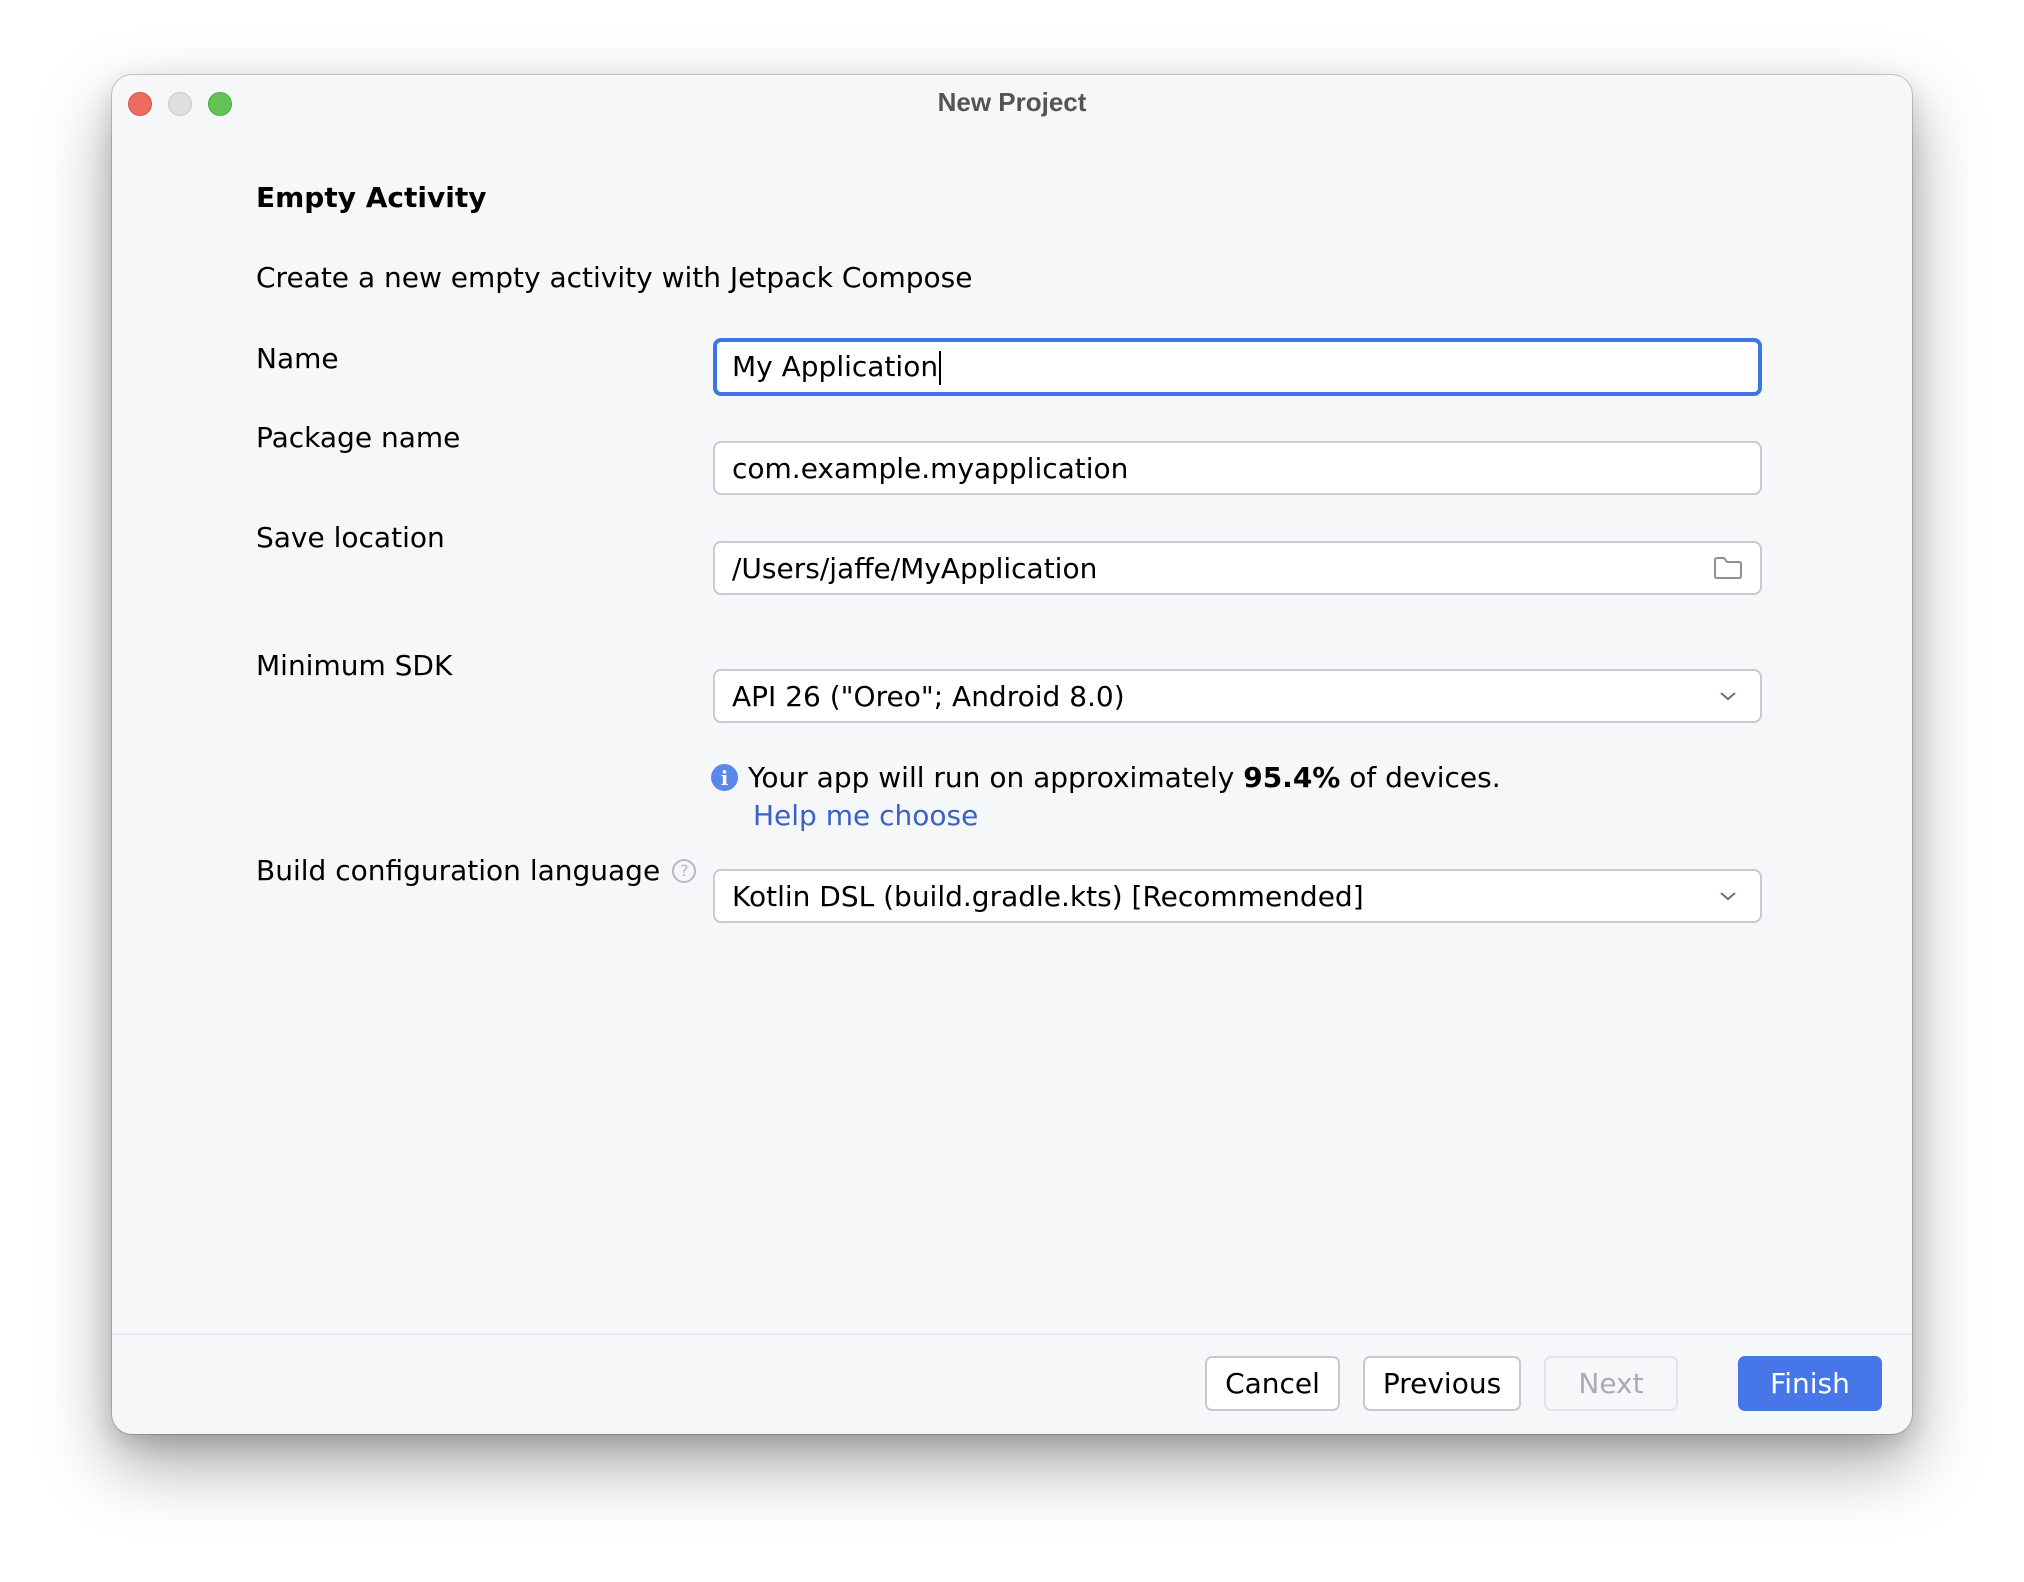 This screenshot has width=2024, height=1582. I want to click on name-input: My Application, so click(1237, 367).